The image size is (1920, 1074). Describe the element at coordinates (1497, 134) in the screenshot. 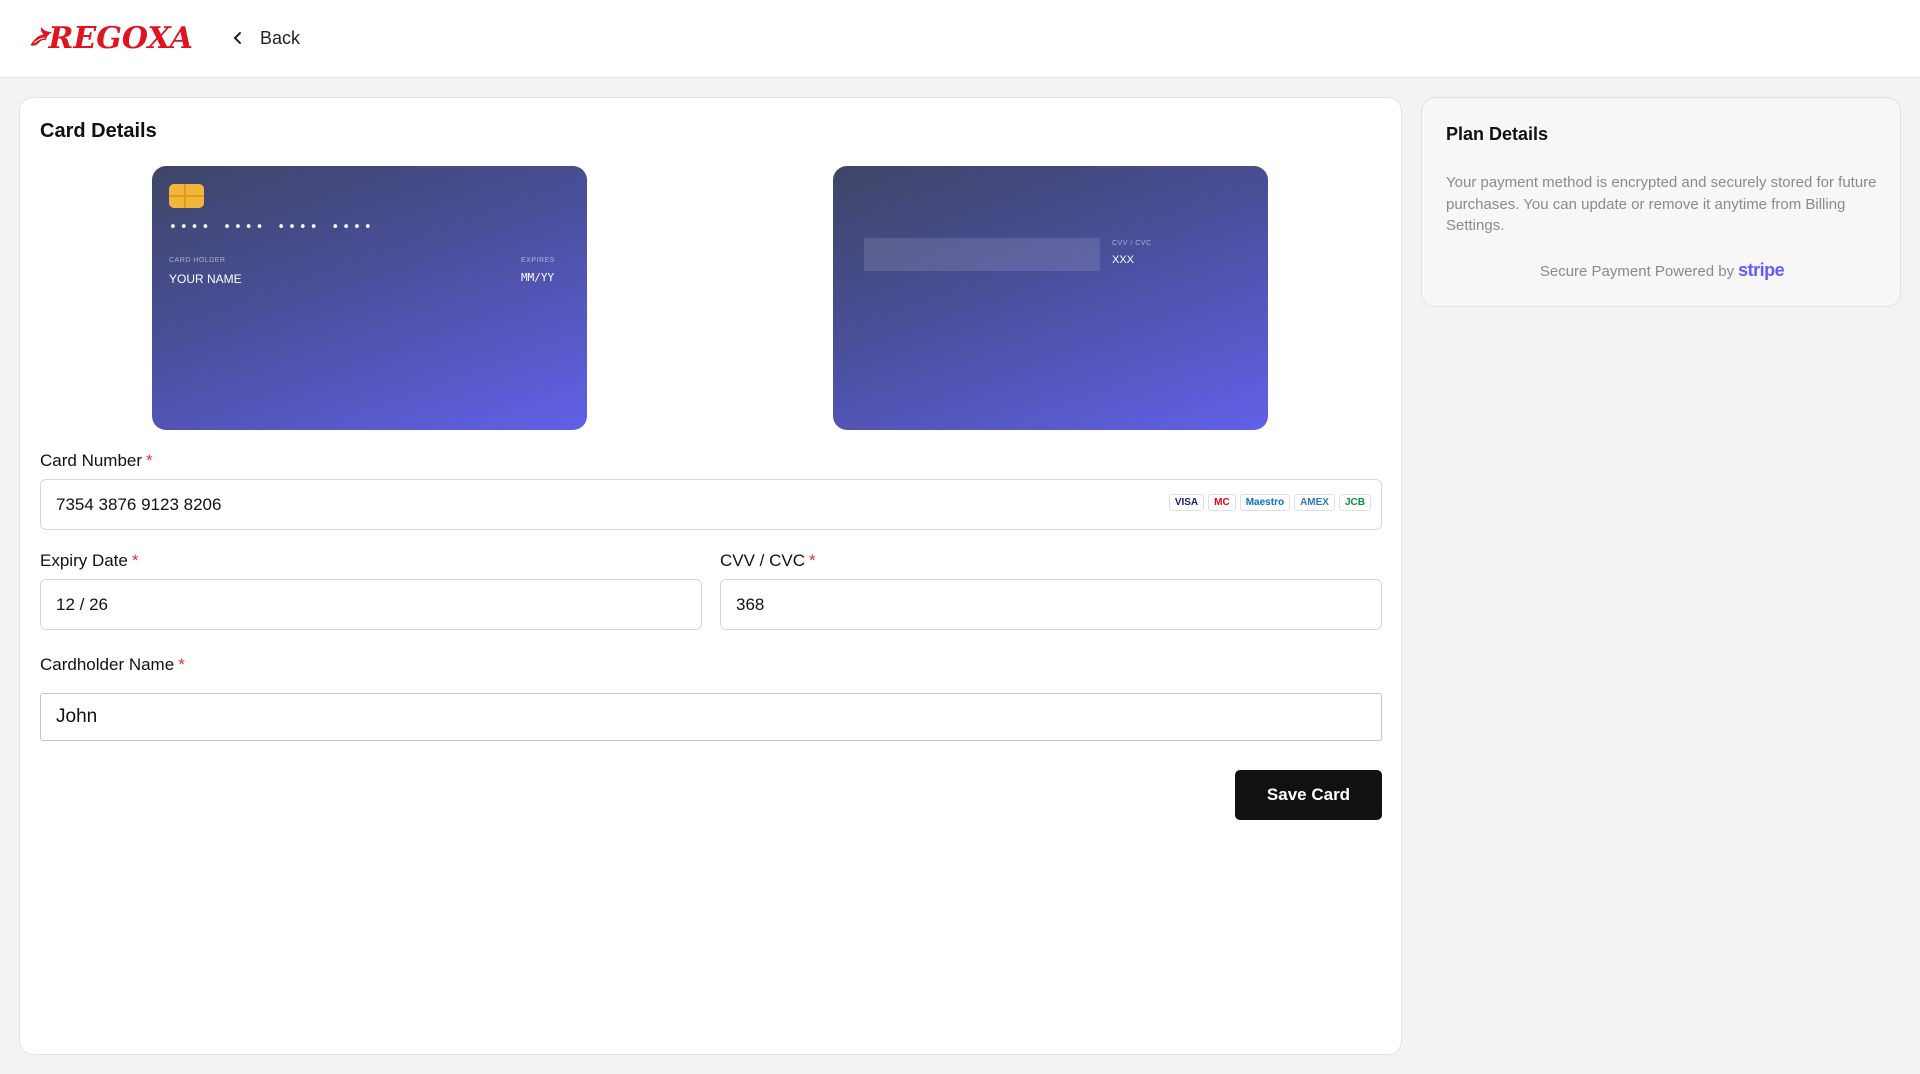

I see `plan-title: Plan Details` at that location.